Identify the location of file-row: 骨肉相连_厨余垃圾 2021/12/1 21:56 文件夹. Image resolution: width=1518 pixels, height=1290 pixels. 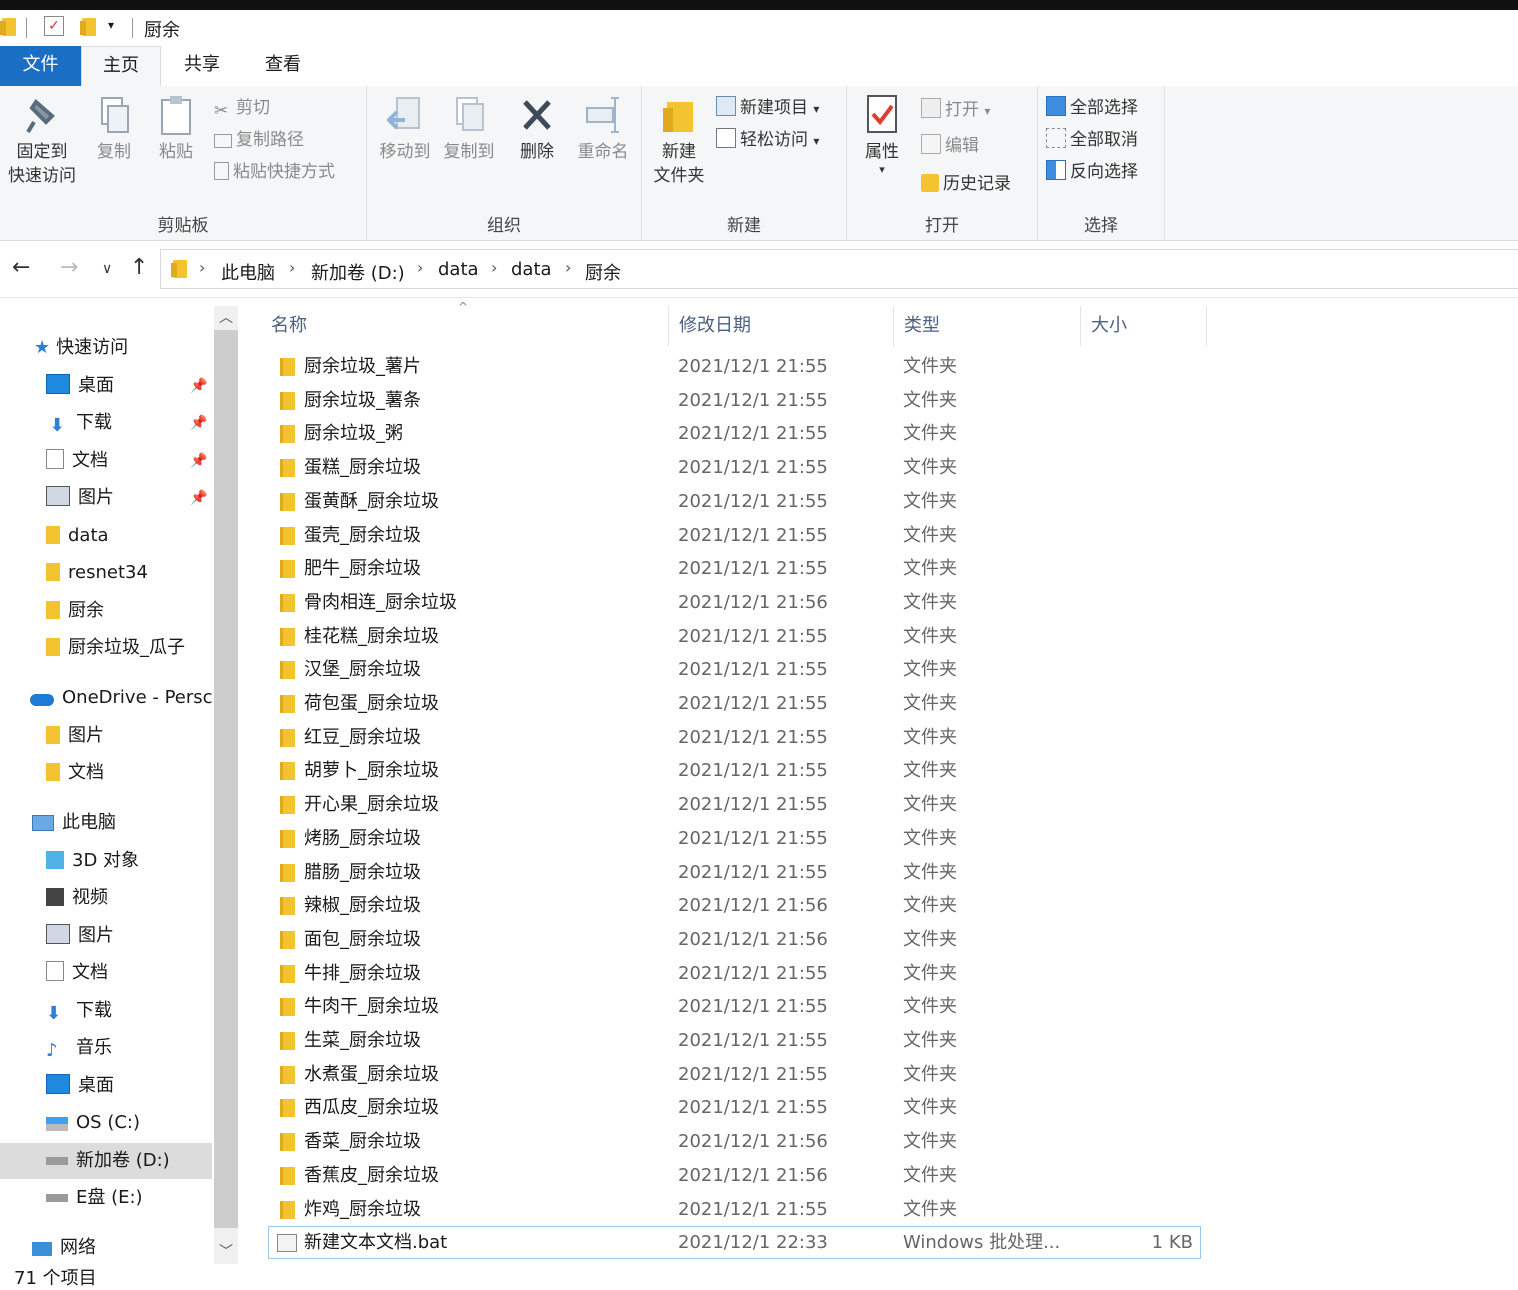
(734, 602).